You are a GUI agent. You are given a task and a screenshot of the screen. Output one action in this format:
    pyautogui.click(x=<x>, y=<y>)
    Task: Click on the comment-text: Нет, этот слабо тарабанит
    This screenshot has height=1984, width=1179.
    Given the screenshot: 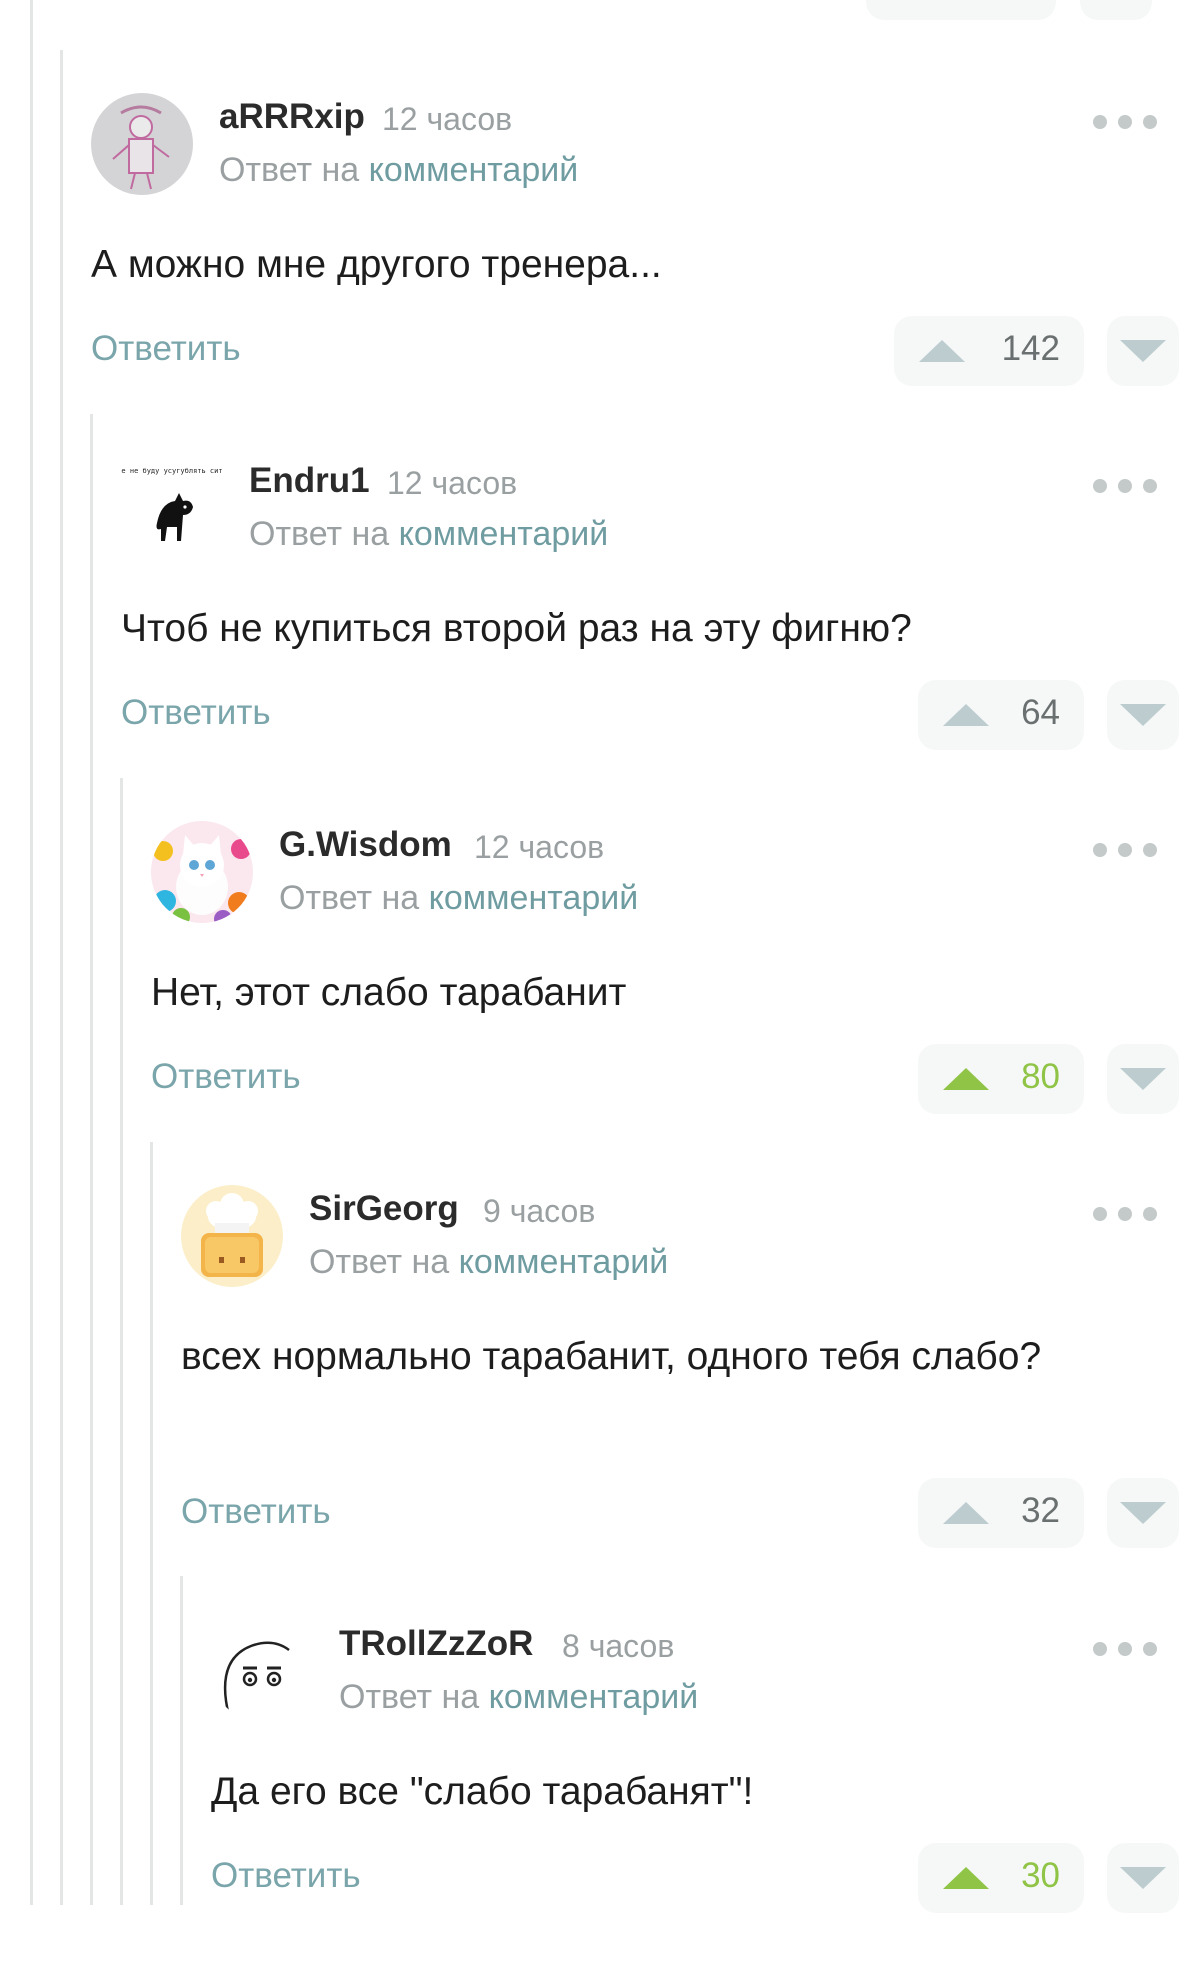 What is the action you would take?
    pyautogui.click(x=389, y=992)
    